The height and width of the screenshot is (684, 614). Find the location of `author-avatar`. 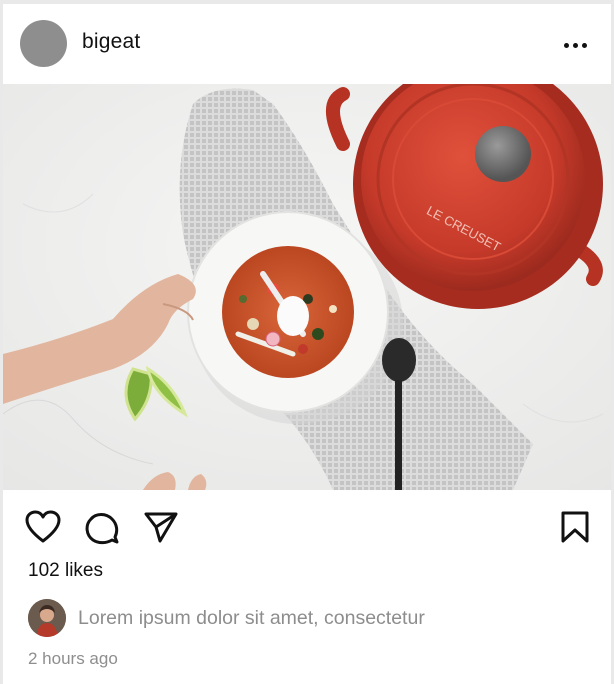

author-avatar is located at coordinates (43, 43).